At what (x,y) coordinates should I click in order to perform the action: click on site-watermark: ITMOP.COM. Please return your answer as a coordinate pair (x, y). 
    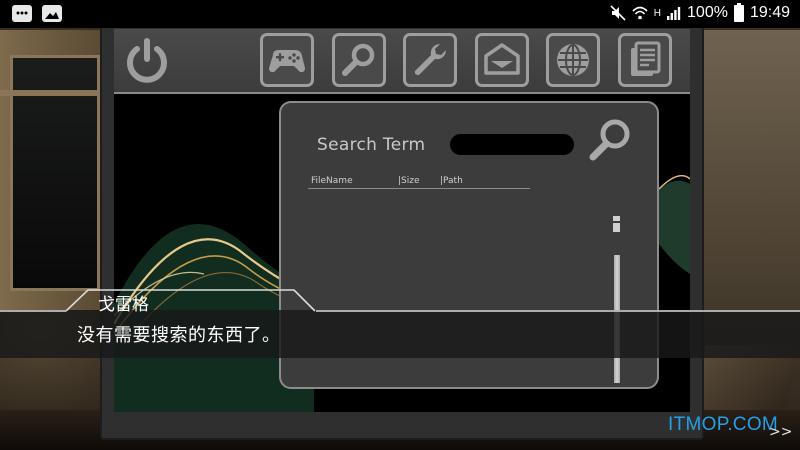
    Looking at the image, I should click on (723, 424).